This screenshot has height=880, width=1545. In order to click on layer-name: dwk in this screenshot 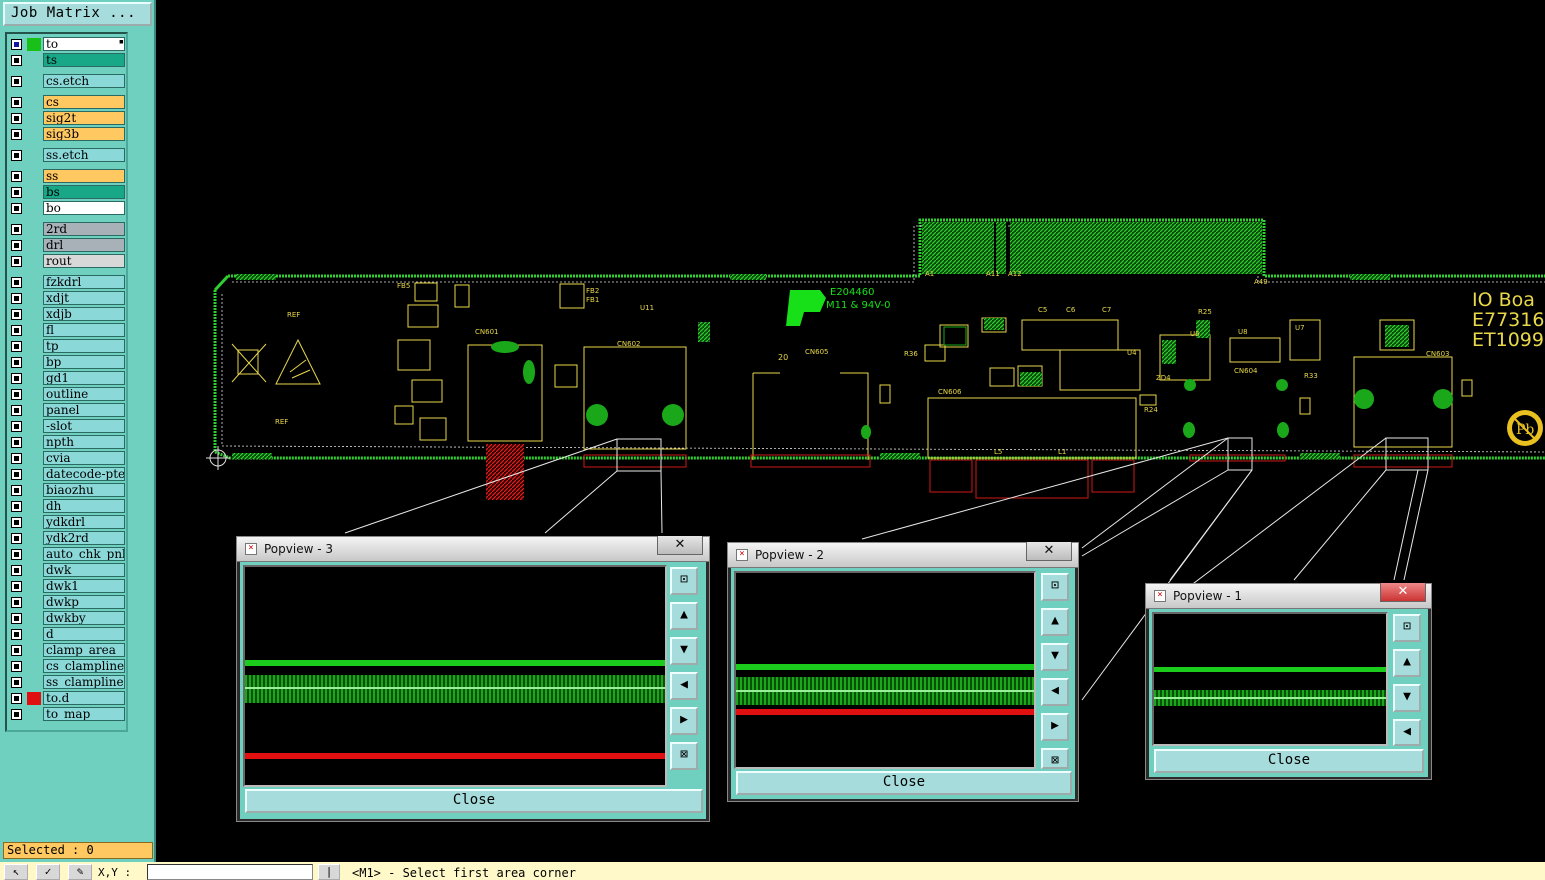, I will do `click(84, 570)`.